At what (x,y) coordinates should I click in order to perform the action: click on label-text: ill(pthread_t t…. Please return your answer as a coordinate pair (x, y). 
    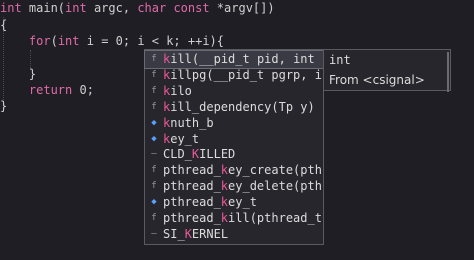
    Looking at the image, I should click on (275, 218).